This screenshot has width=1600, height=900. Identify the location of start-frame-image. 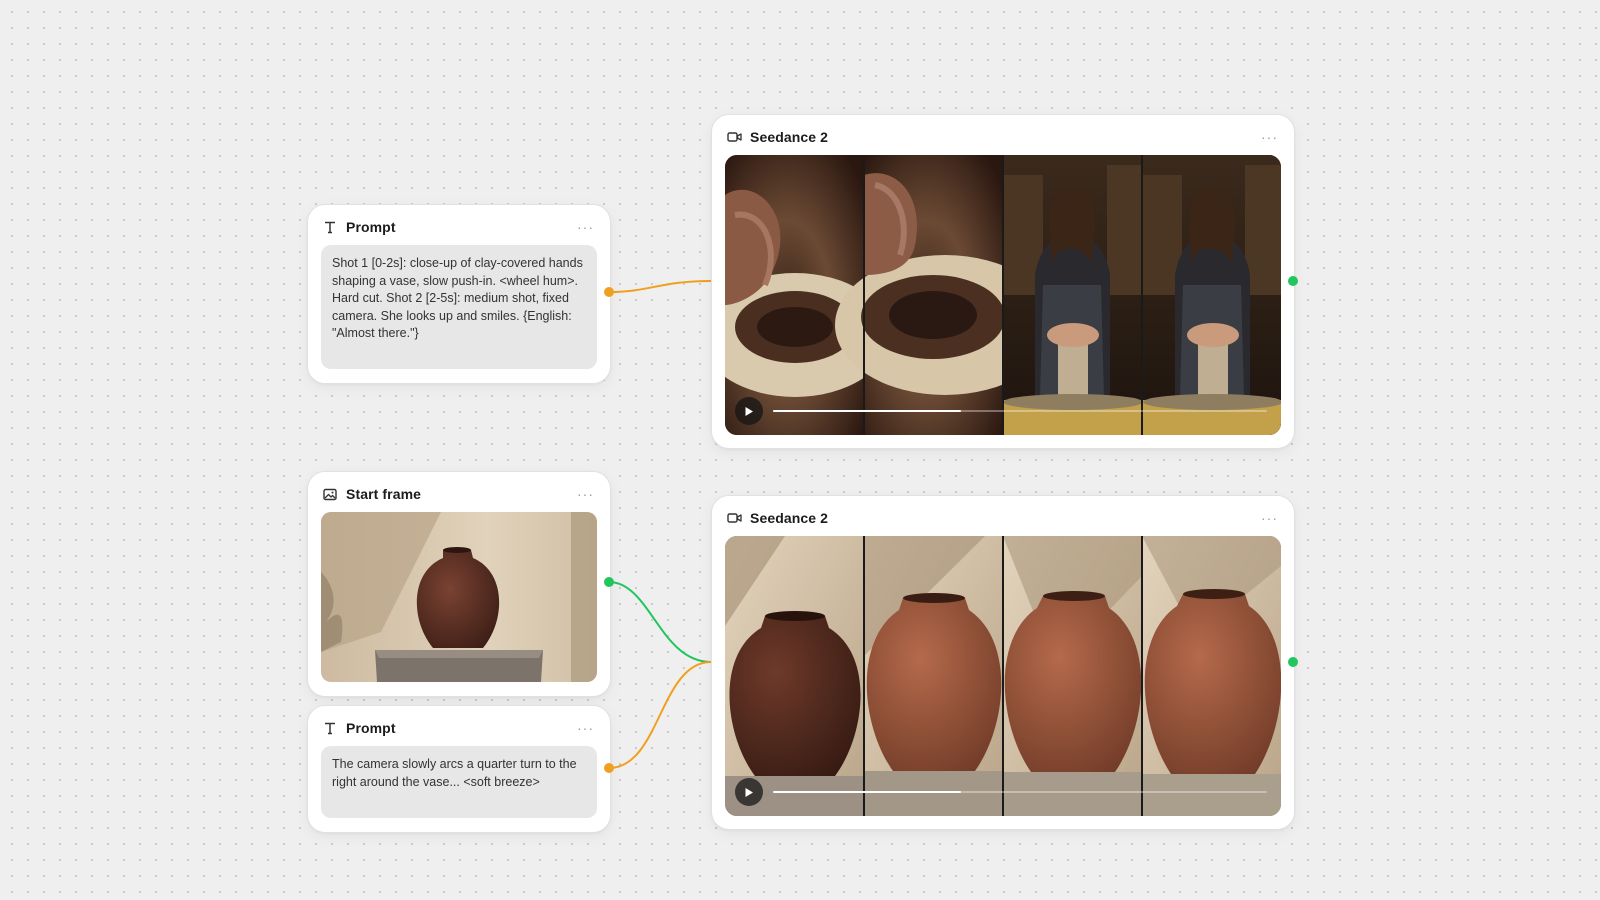
(459, 597).